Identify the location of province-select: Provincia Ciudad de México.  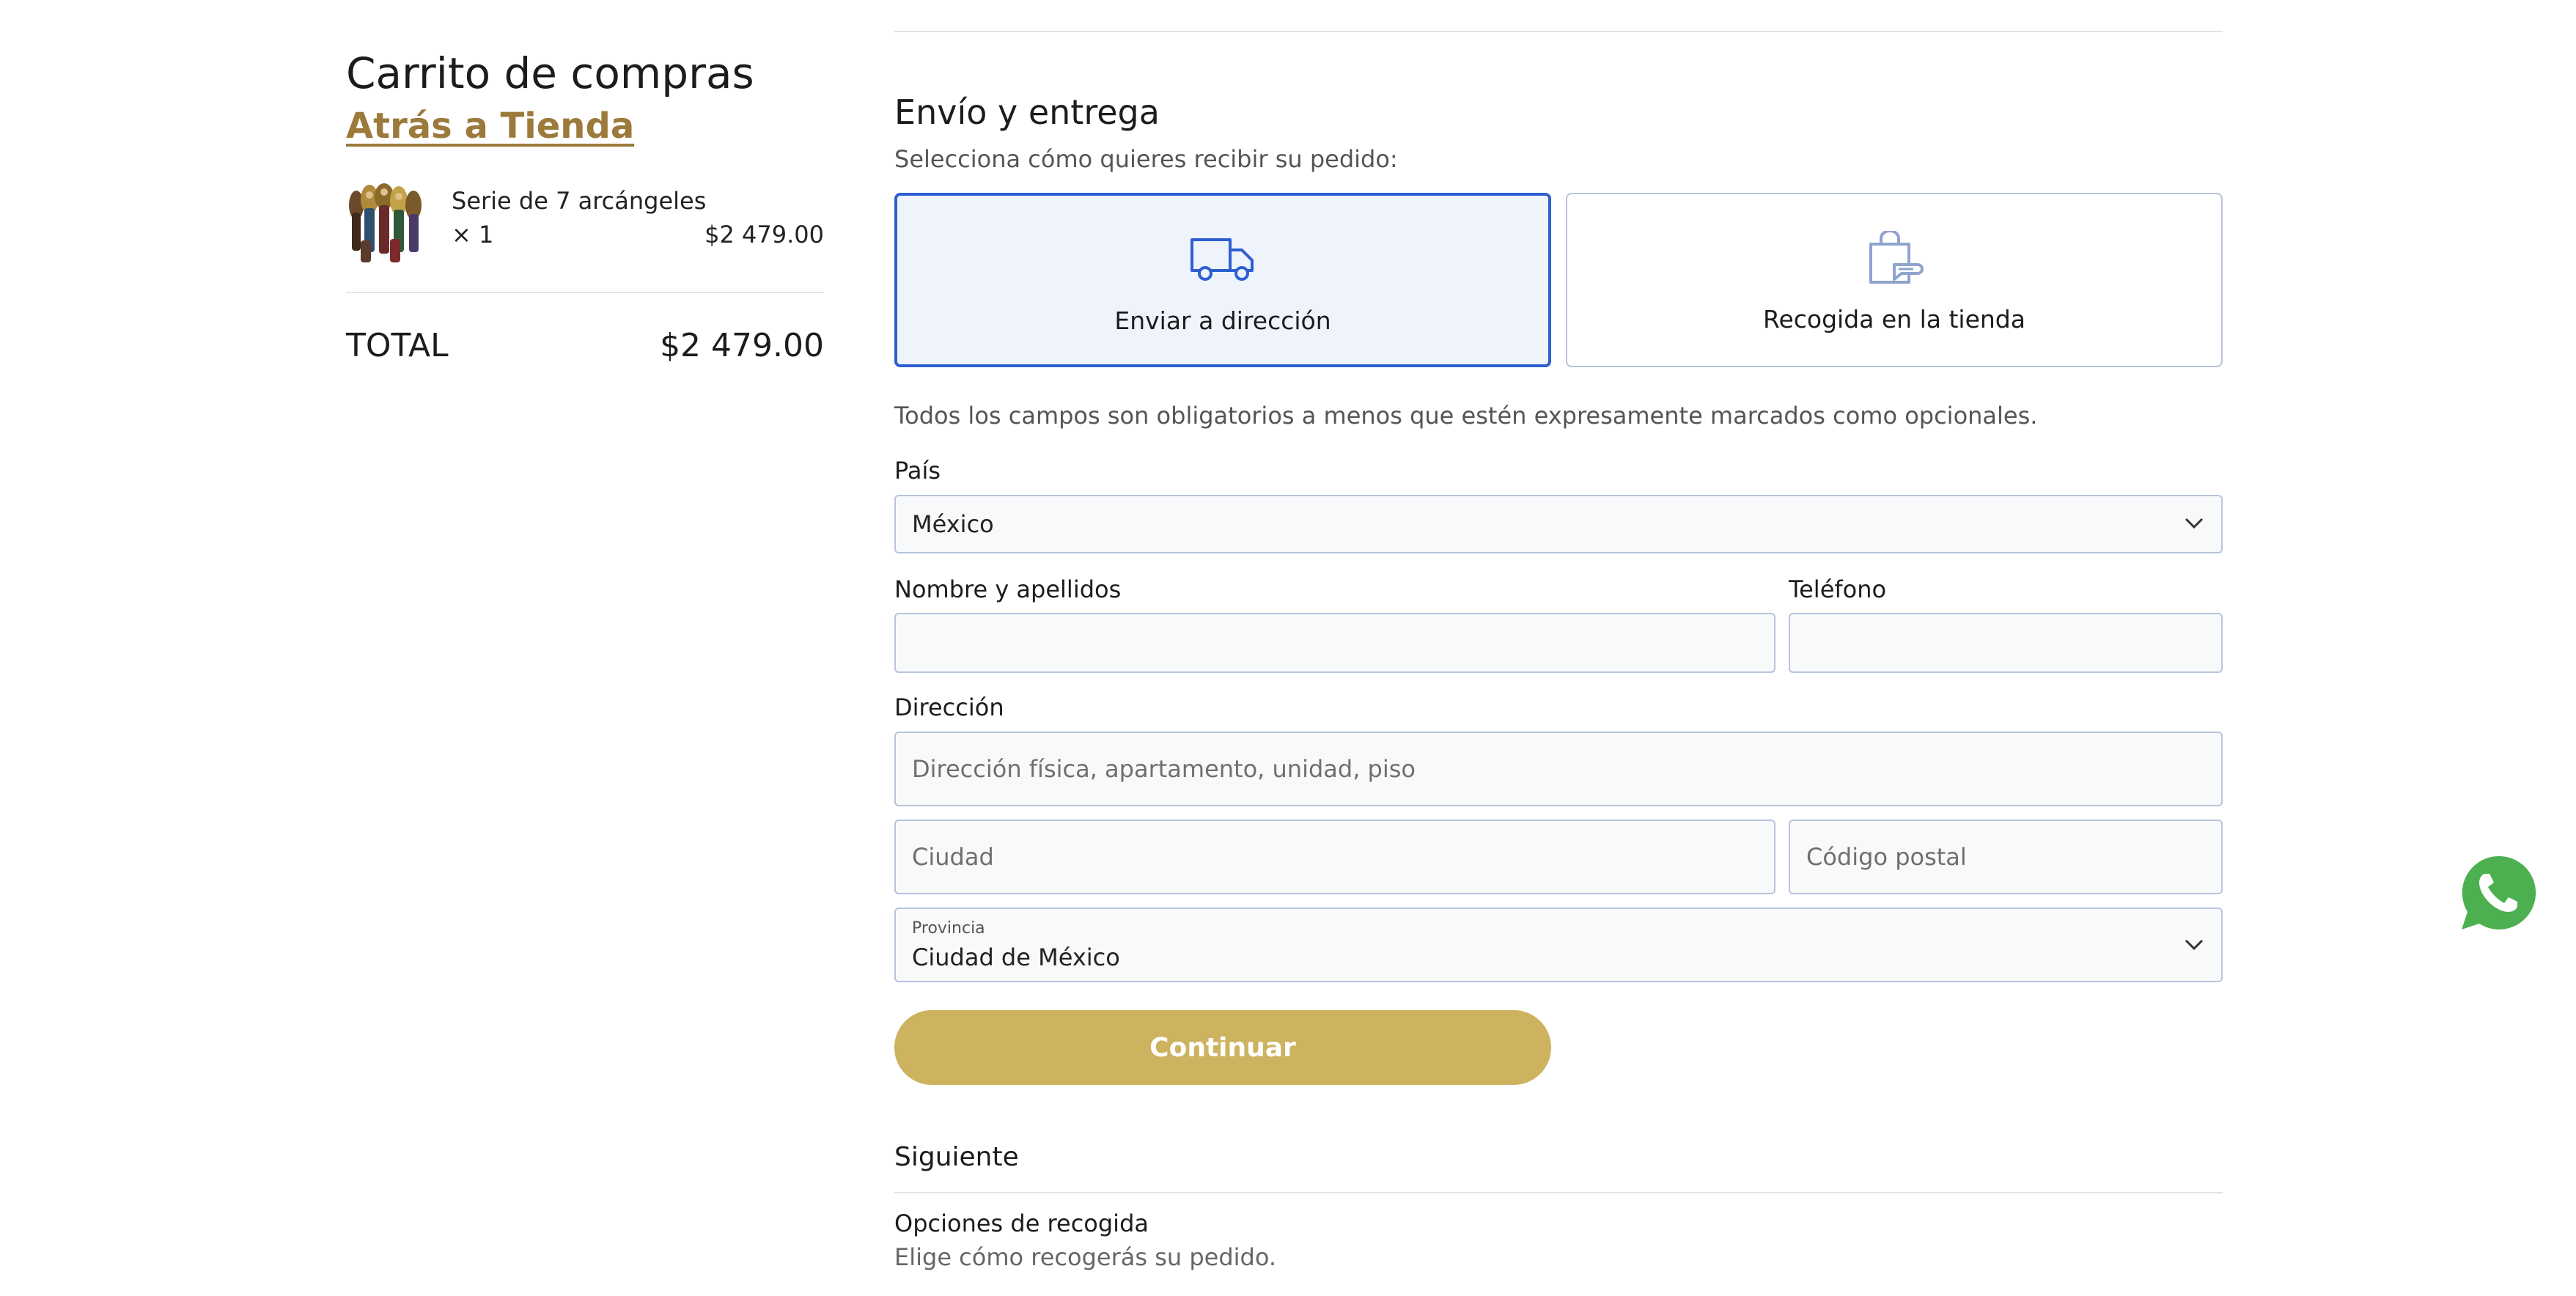
(1558, 944).